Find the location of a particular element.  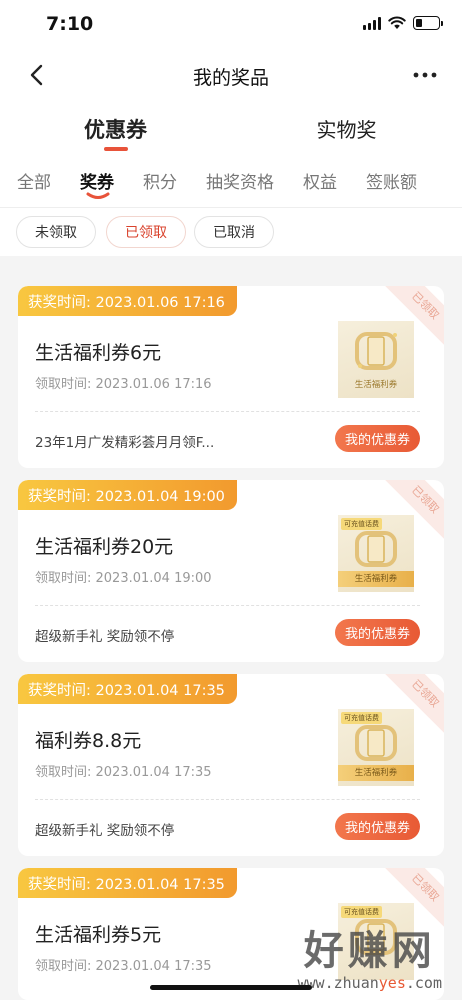

filter-cancelled: 已取消 is located at coordinates (234, 232).